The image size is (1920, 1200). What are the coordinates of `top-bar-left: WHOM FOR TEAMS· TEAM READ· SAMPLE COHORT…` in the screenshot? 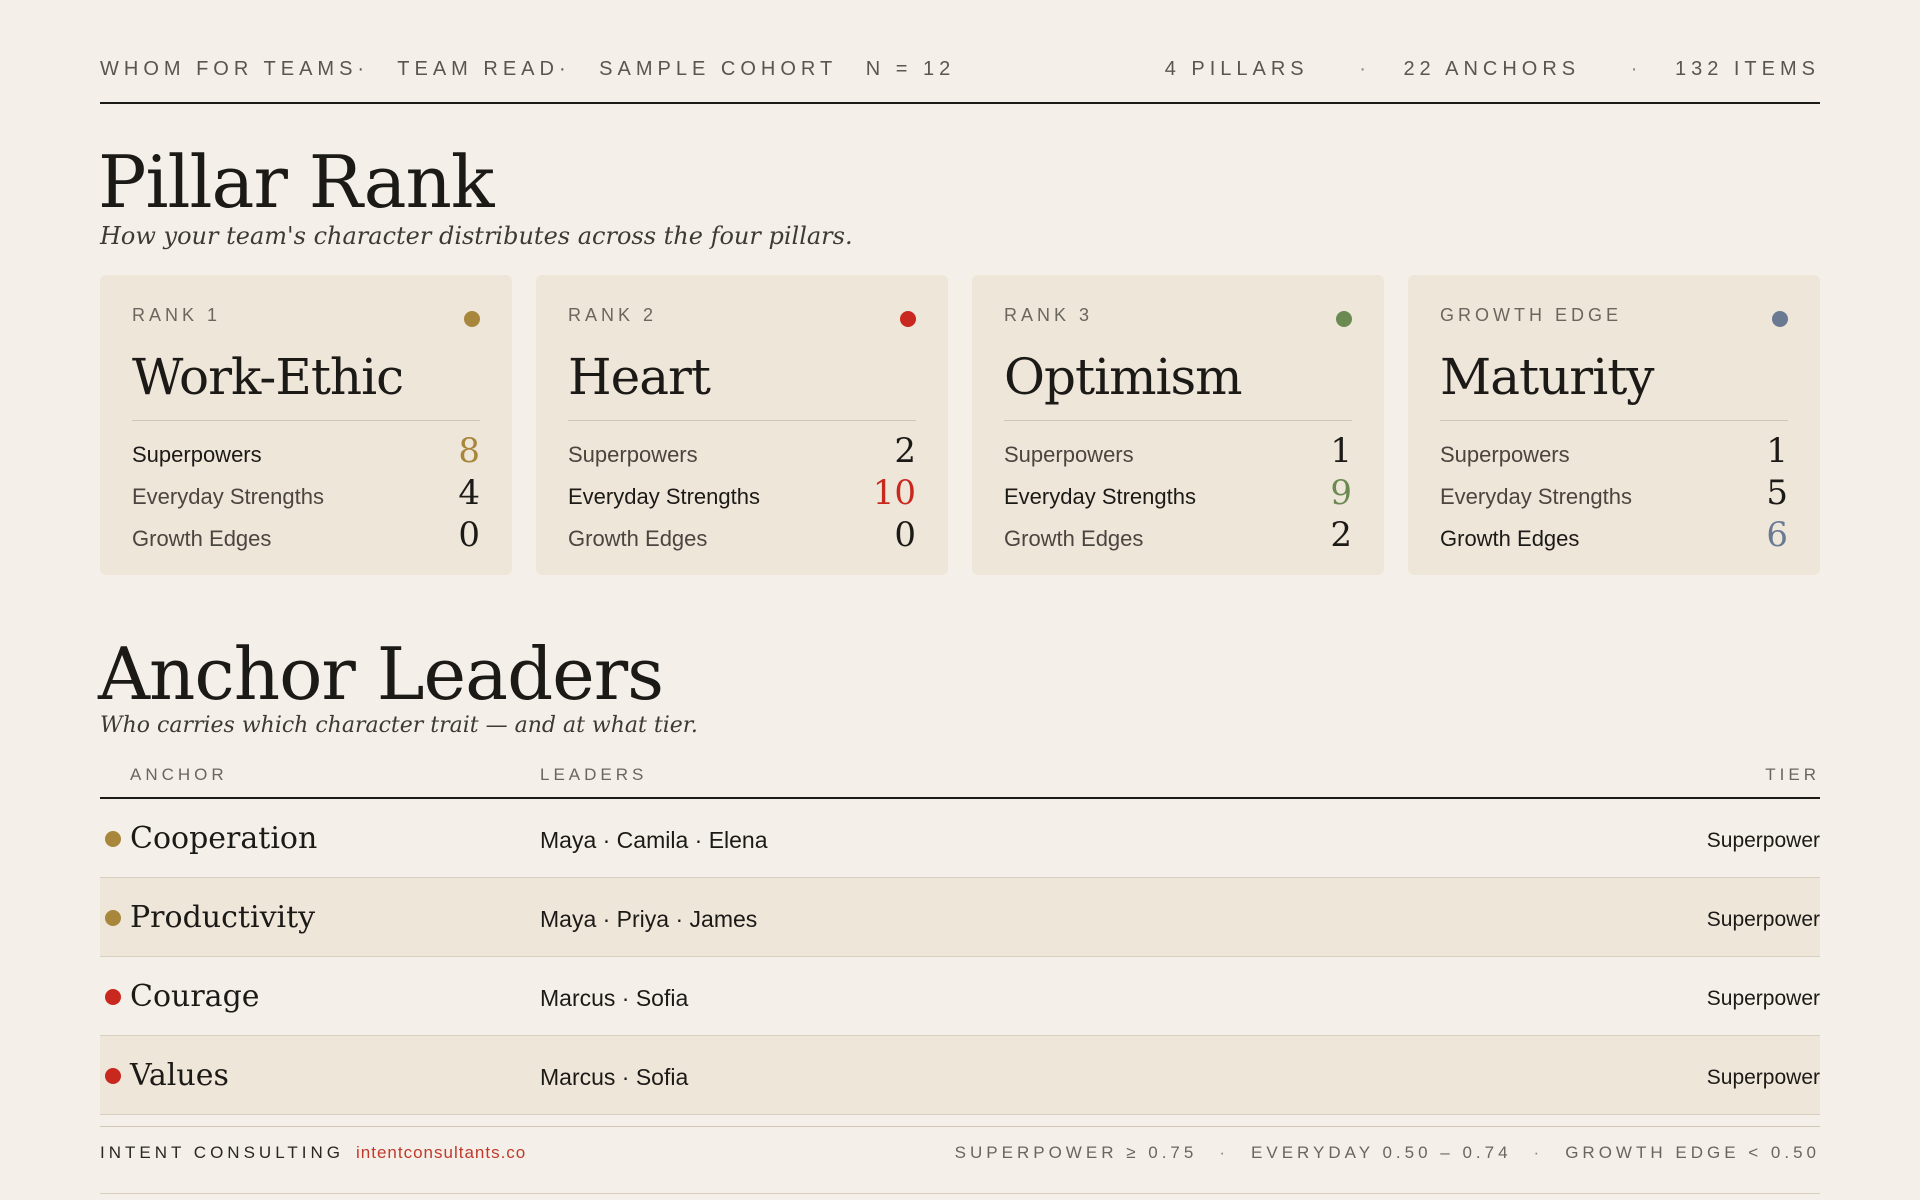 It's located at (536, 69).